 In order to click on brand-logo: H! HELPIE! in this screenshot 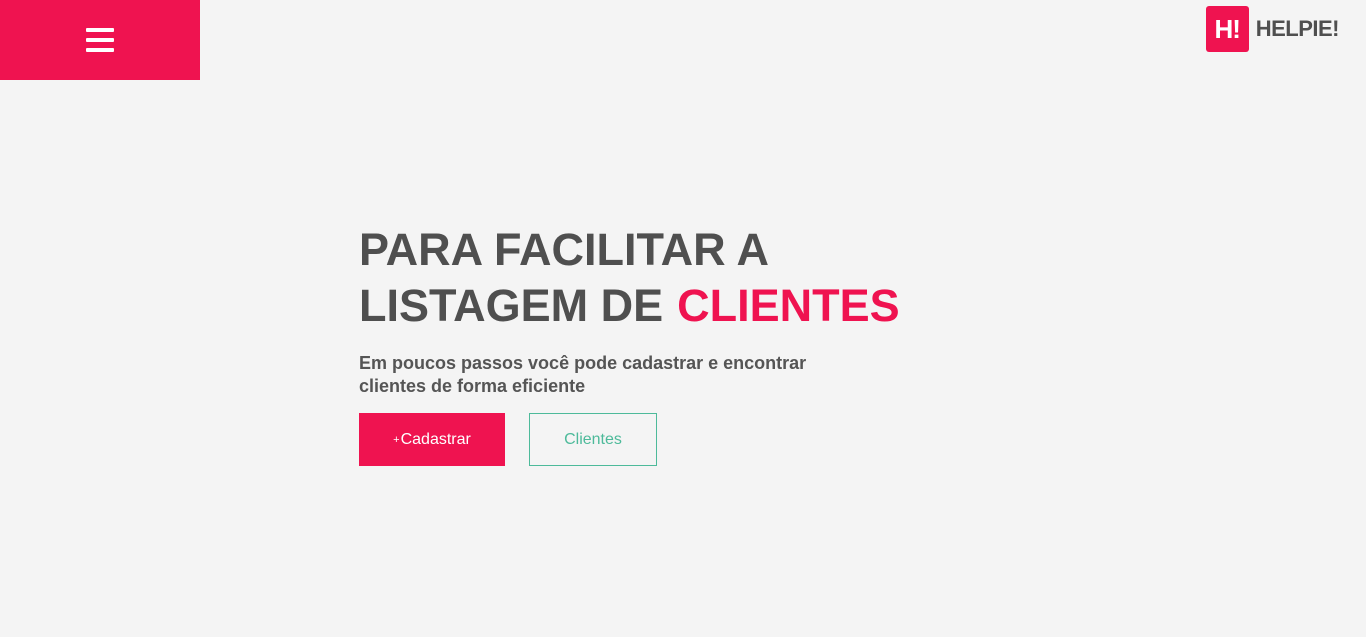, I will do `click(1272, 29)`.